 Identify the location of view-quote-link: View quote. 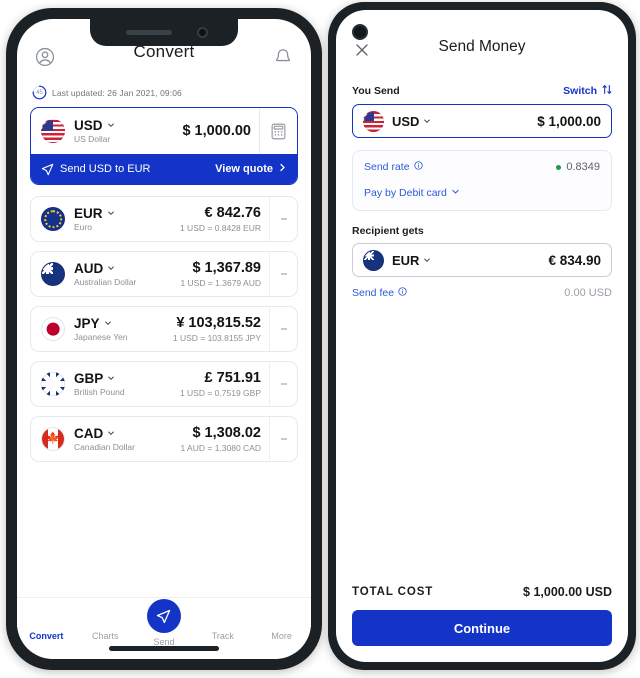
(251, 169).